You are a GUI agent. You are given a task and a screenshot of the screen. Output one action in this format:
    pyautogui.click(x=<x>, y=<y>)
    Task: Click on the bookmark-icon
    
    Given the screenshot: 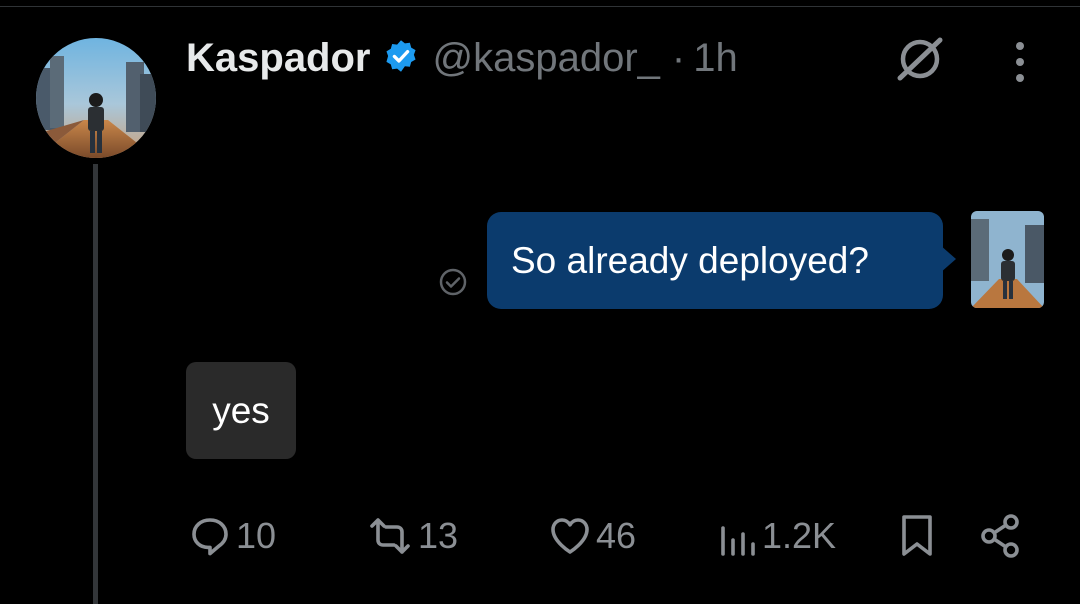 What is the action you would take?
    pyautogui.click(x=917, y=535)
    